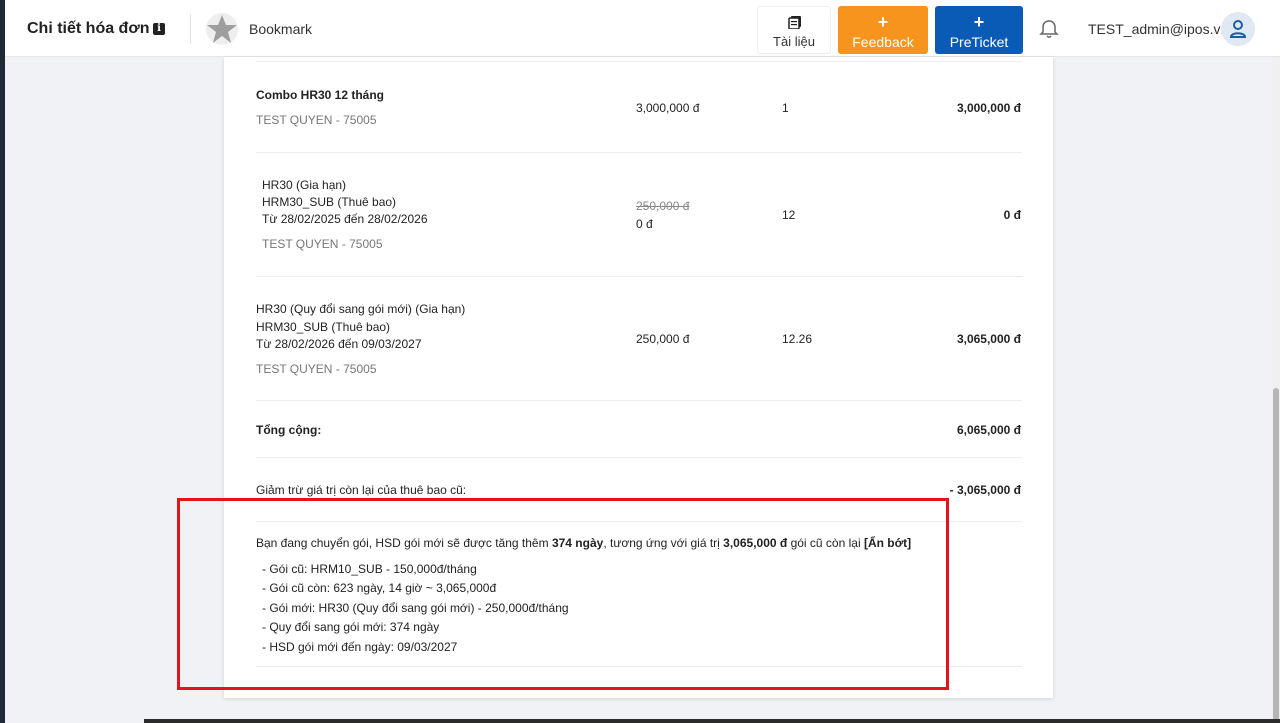 This screenshot has height=723, width=1280. Describe the element at coordinates (190, 29) in the screenshot. I see `header-divider` at that location.